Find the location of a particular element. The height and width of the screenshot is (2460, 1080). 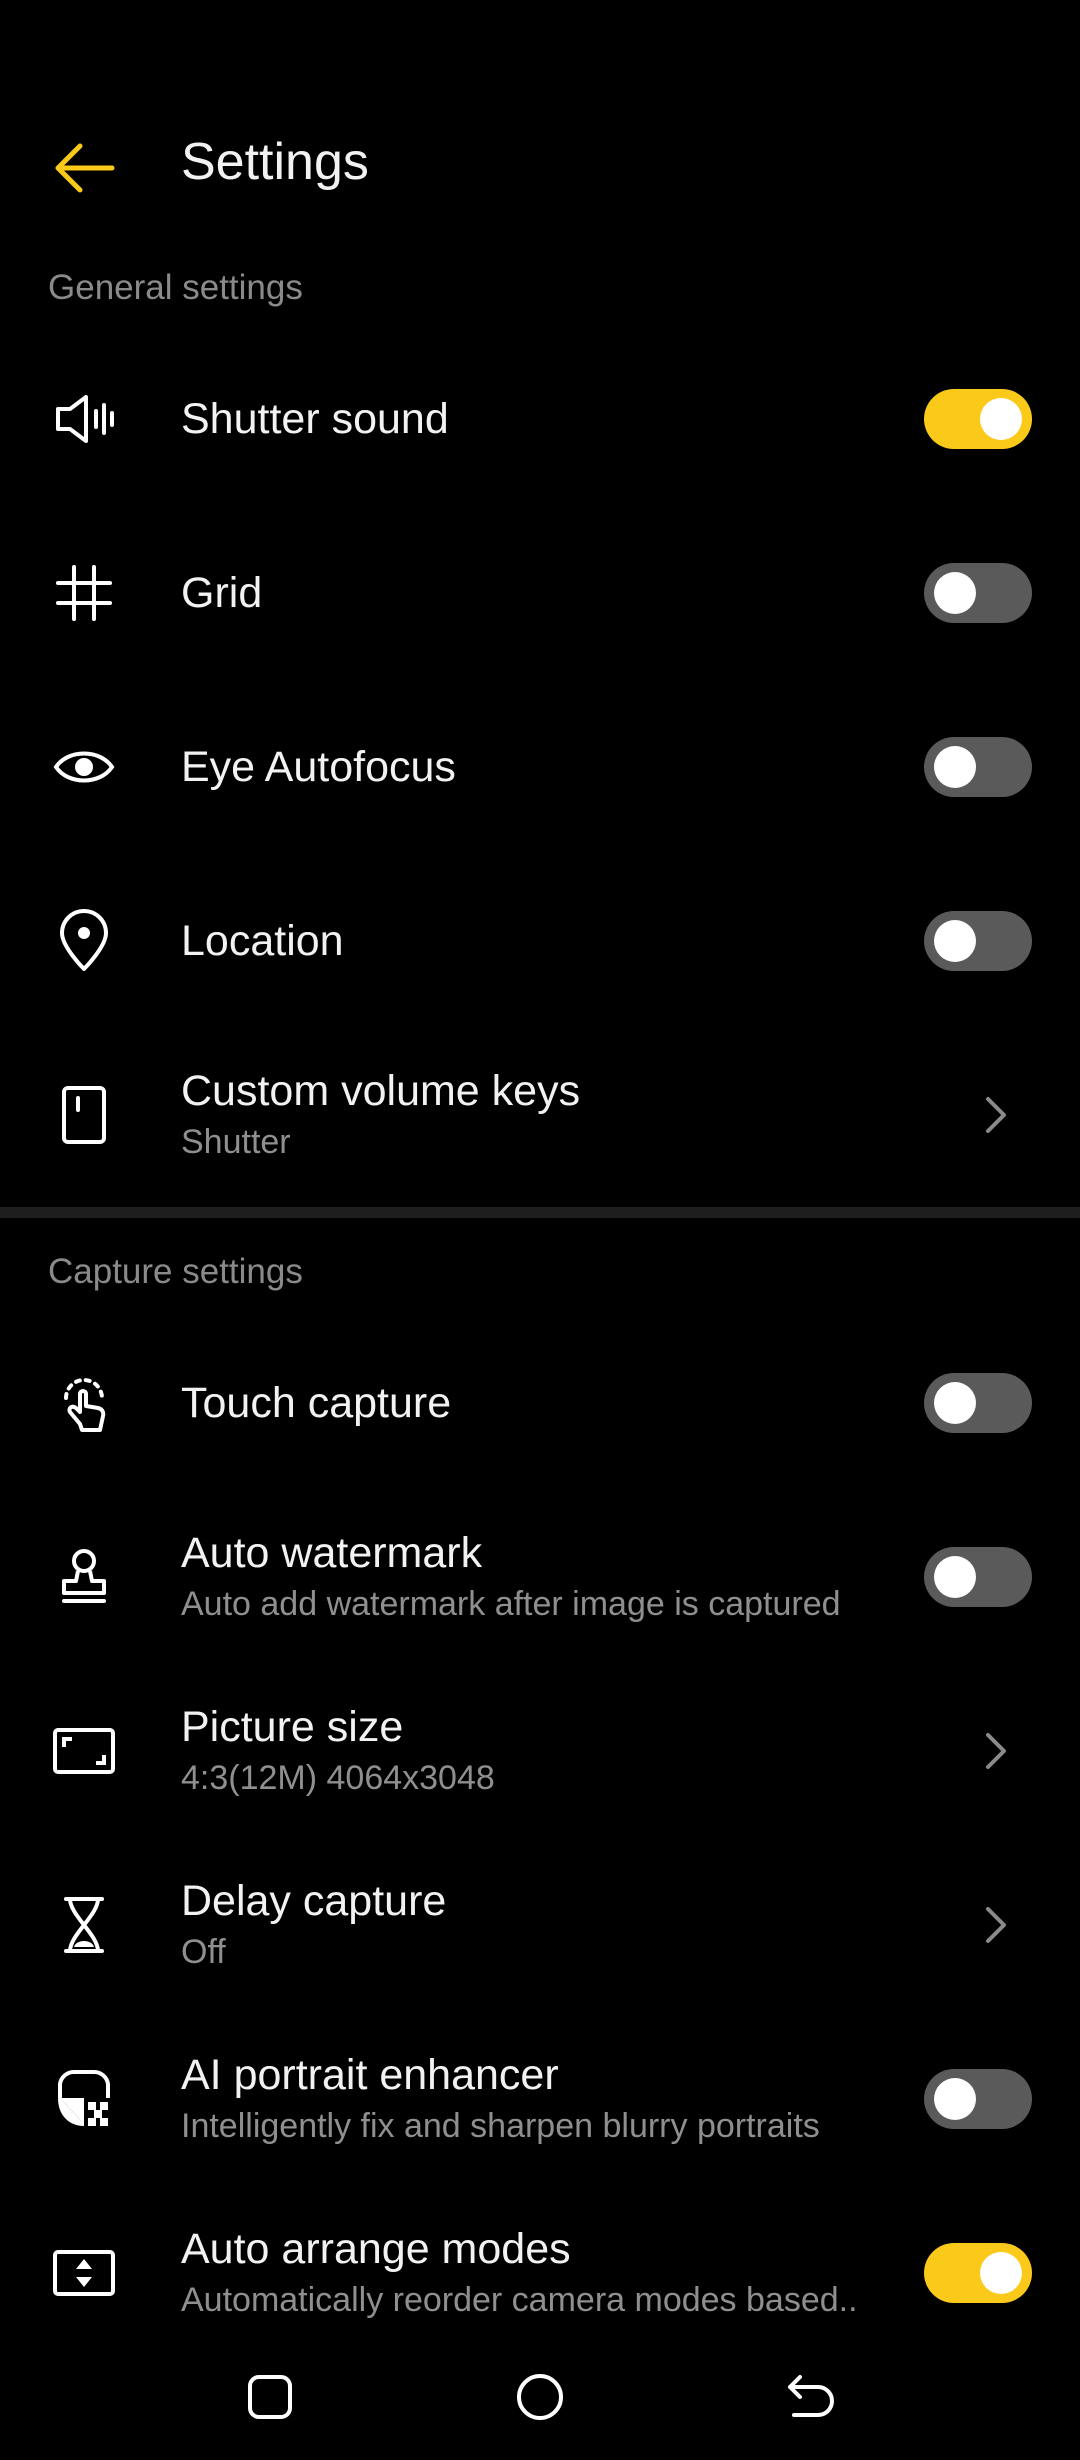

aspect-ratio-icon is located at coordinates (84, 1751).